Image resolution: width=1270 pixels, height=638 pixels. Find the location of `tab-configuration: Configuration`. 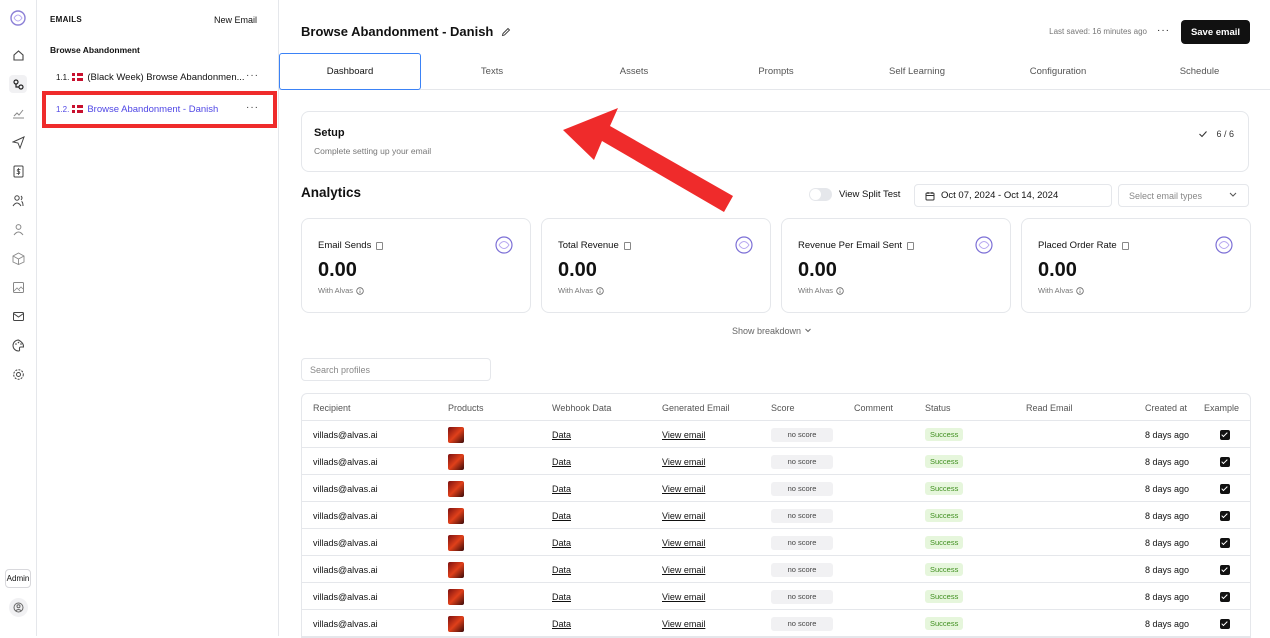

tab-configuration: Configuration is located at coordinates (1058, 71).